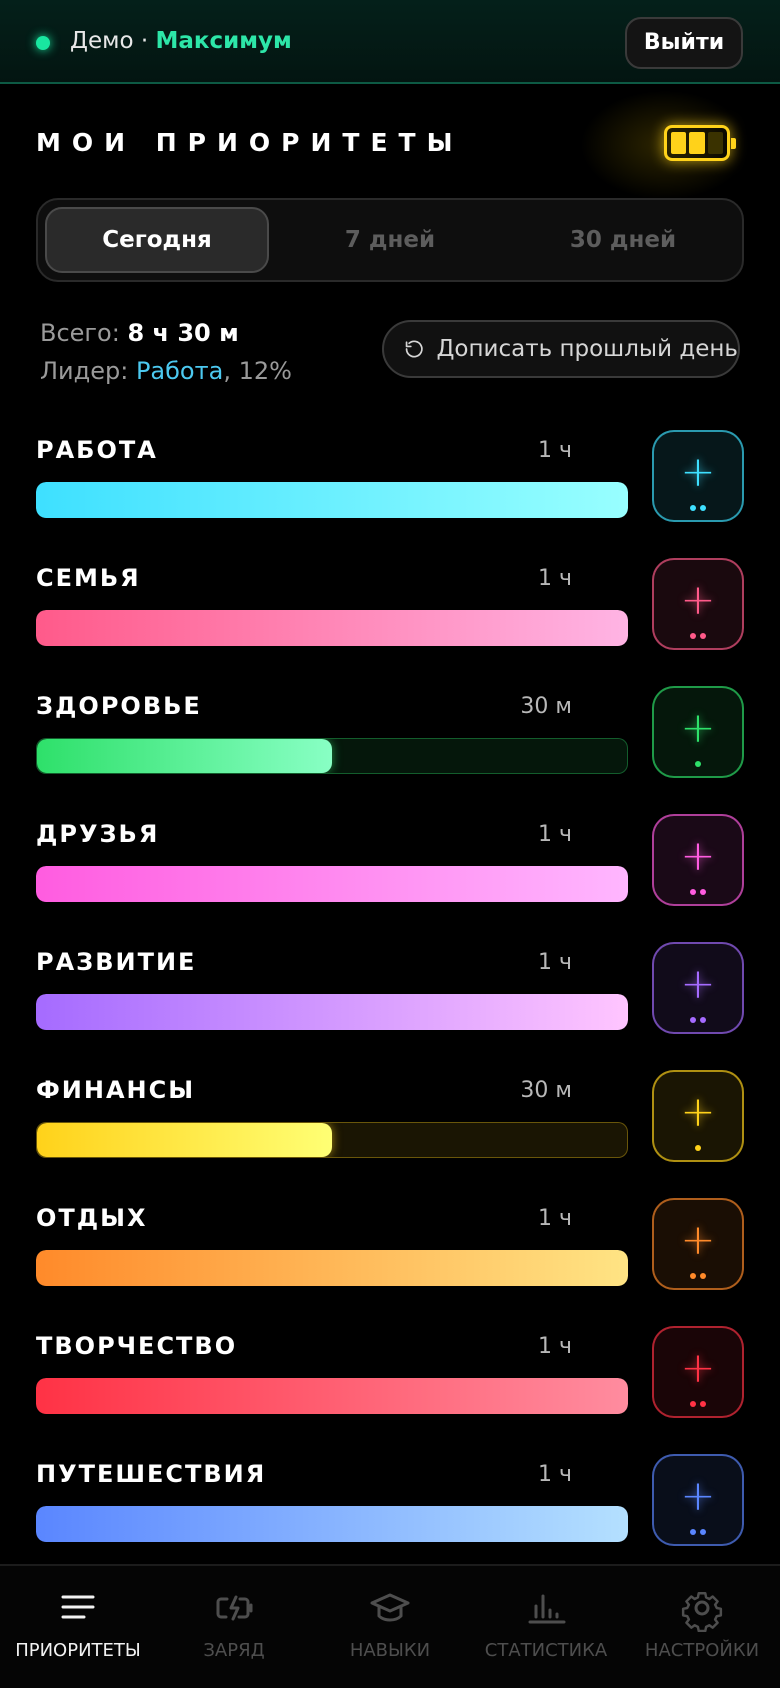  I want to click on online-status-dot, so click(43, 43).